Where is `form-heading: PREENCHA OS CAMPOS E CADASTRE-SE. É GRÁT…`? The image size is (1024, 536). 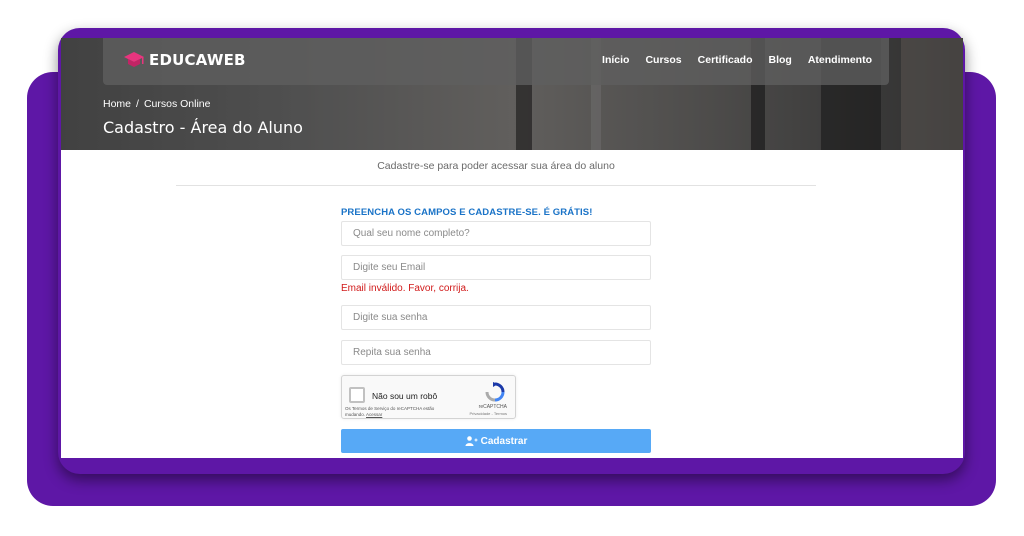
form-heading: PREENCHA OS CAMPOS E CADASTRE-SE. É GRÁT… is located at coordinates (467, 212).